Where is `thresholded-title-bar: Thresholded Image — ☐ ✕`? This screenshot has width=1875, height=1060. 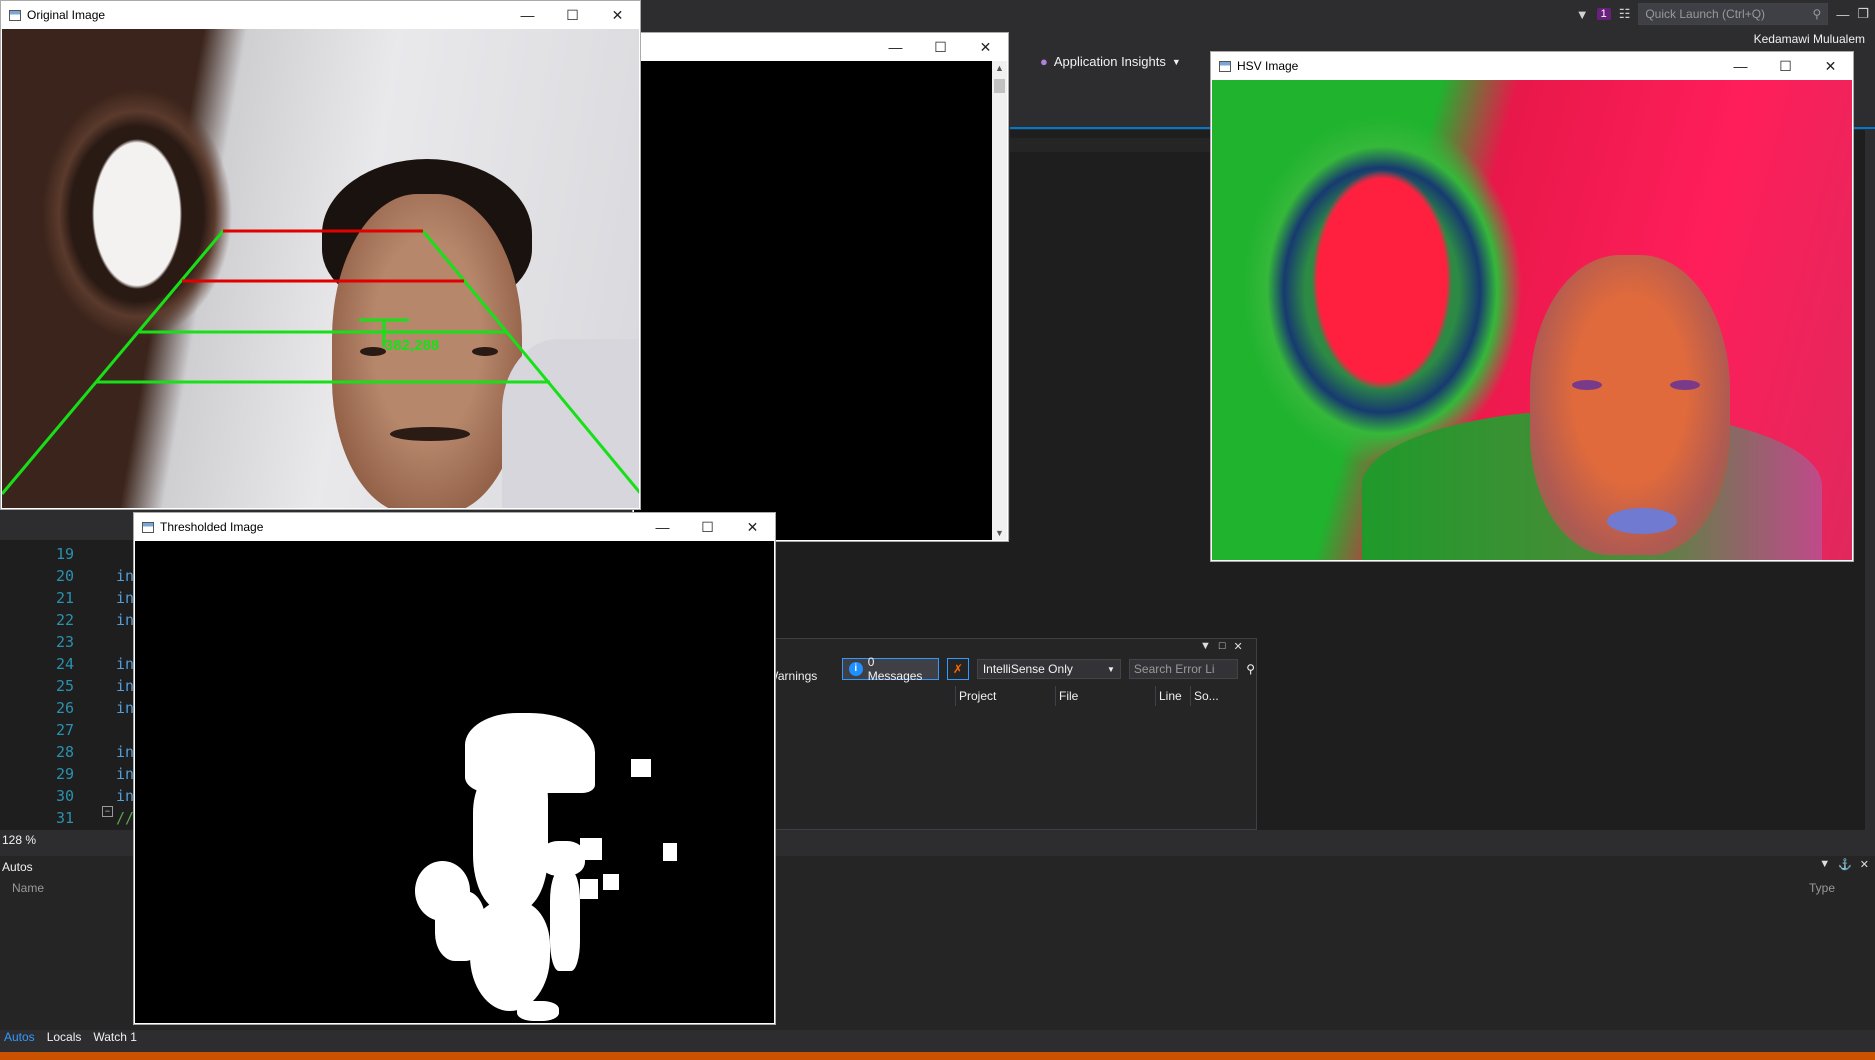
thresholded-title-bar: Thresholded Image — ☐ ✕ is located at coordinates (454, 527).